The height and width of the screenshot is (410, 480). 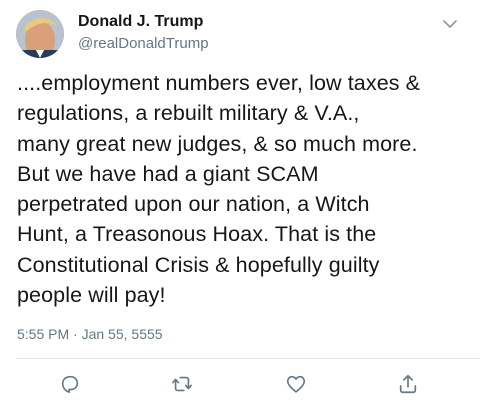 I want to click on heart-icon, so click(x=296, y=384).